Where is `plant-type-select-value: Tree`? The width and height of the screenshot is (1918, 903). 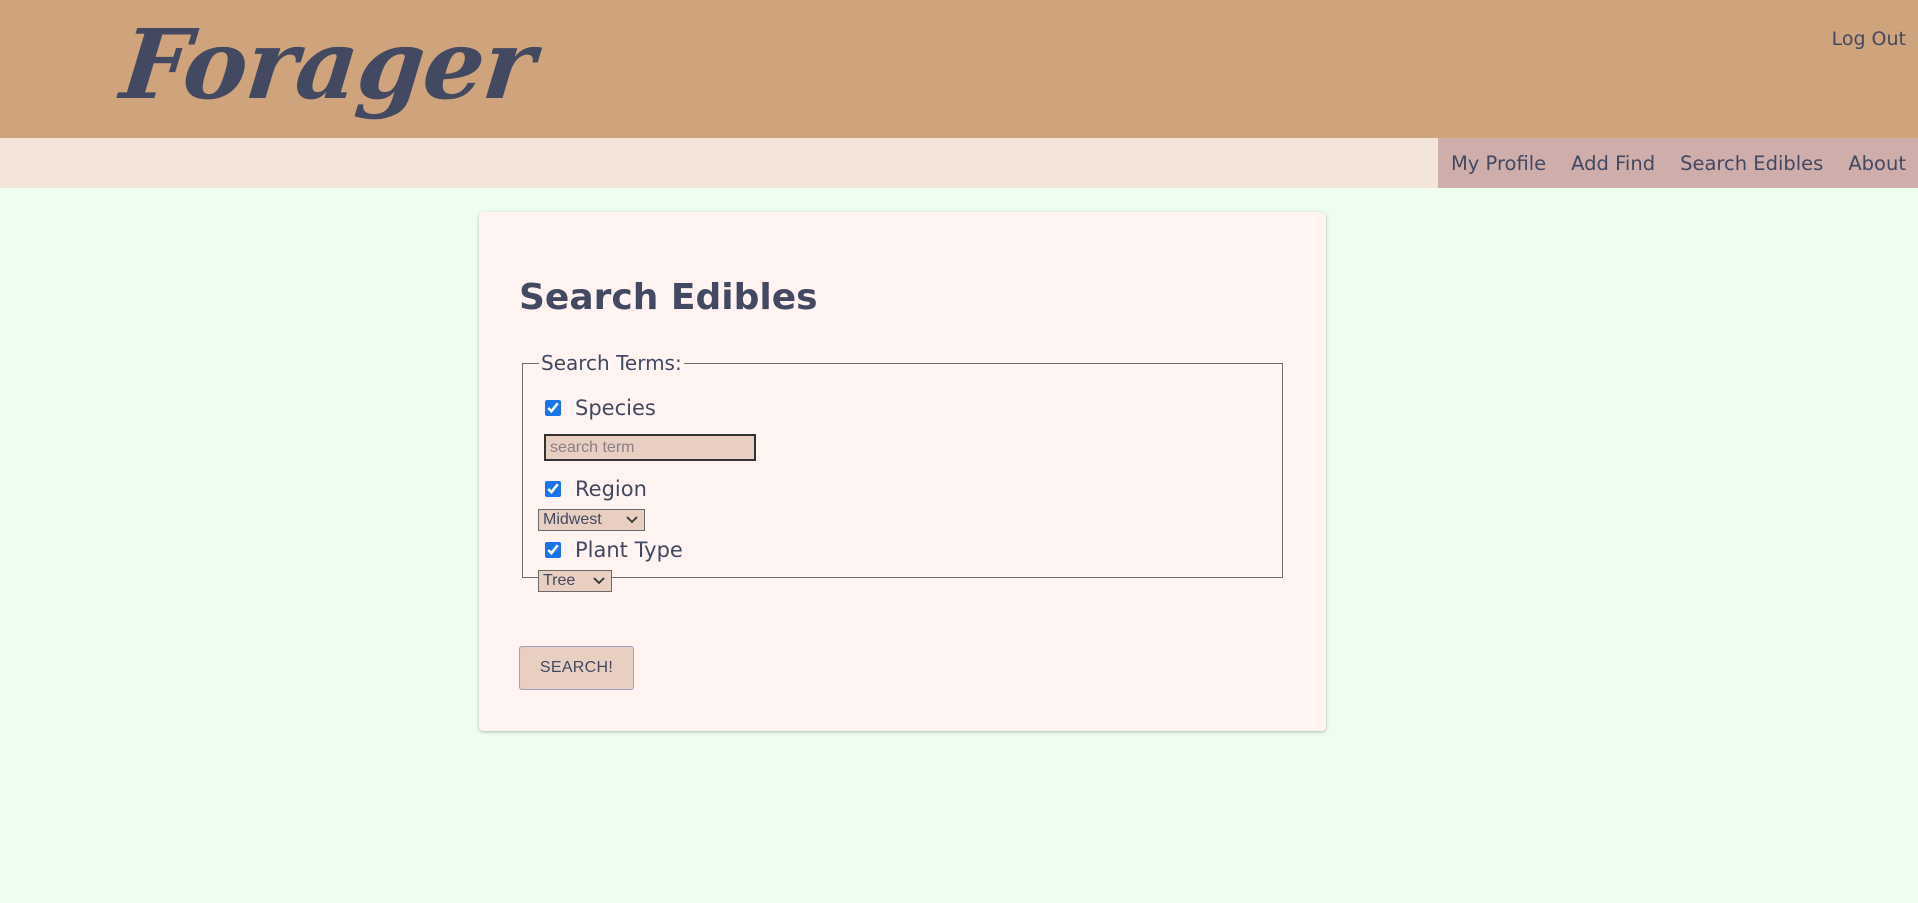
plant-type-select-value: Tree is located at coordinates (559, 580).